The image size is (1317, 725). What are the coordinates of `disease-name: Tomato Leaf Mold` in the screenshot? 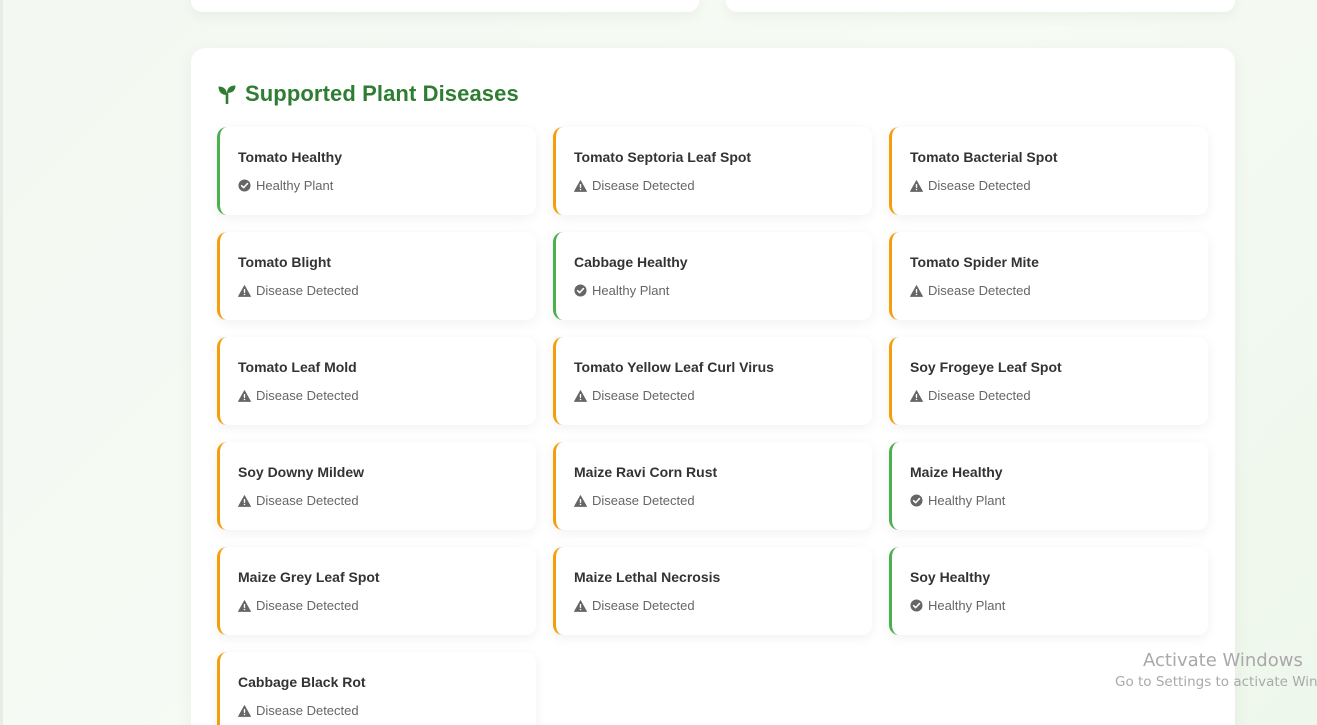 It's located at (297, 367).